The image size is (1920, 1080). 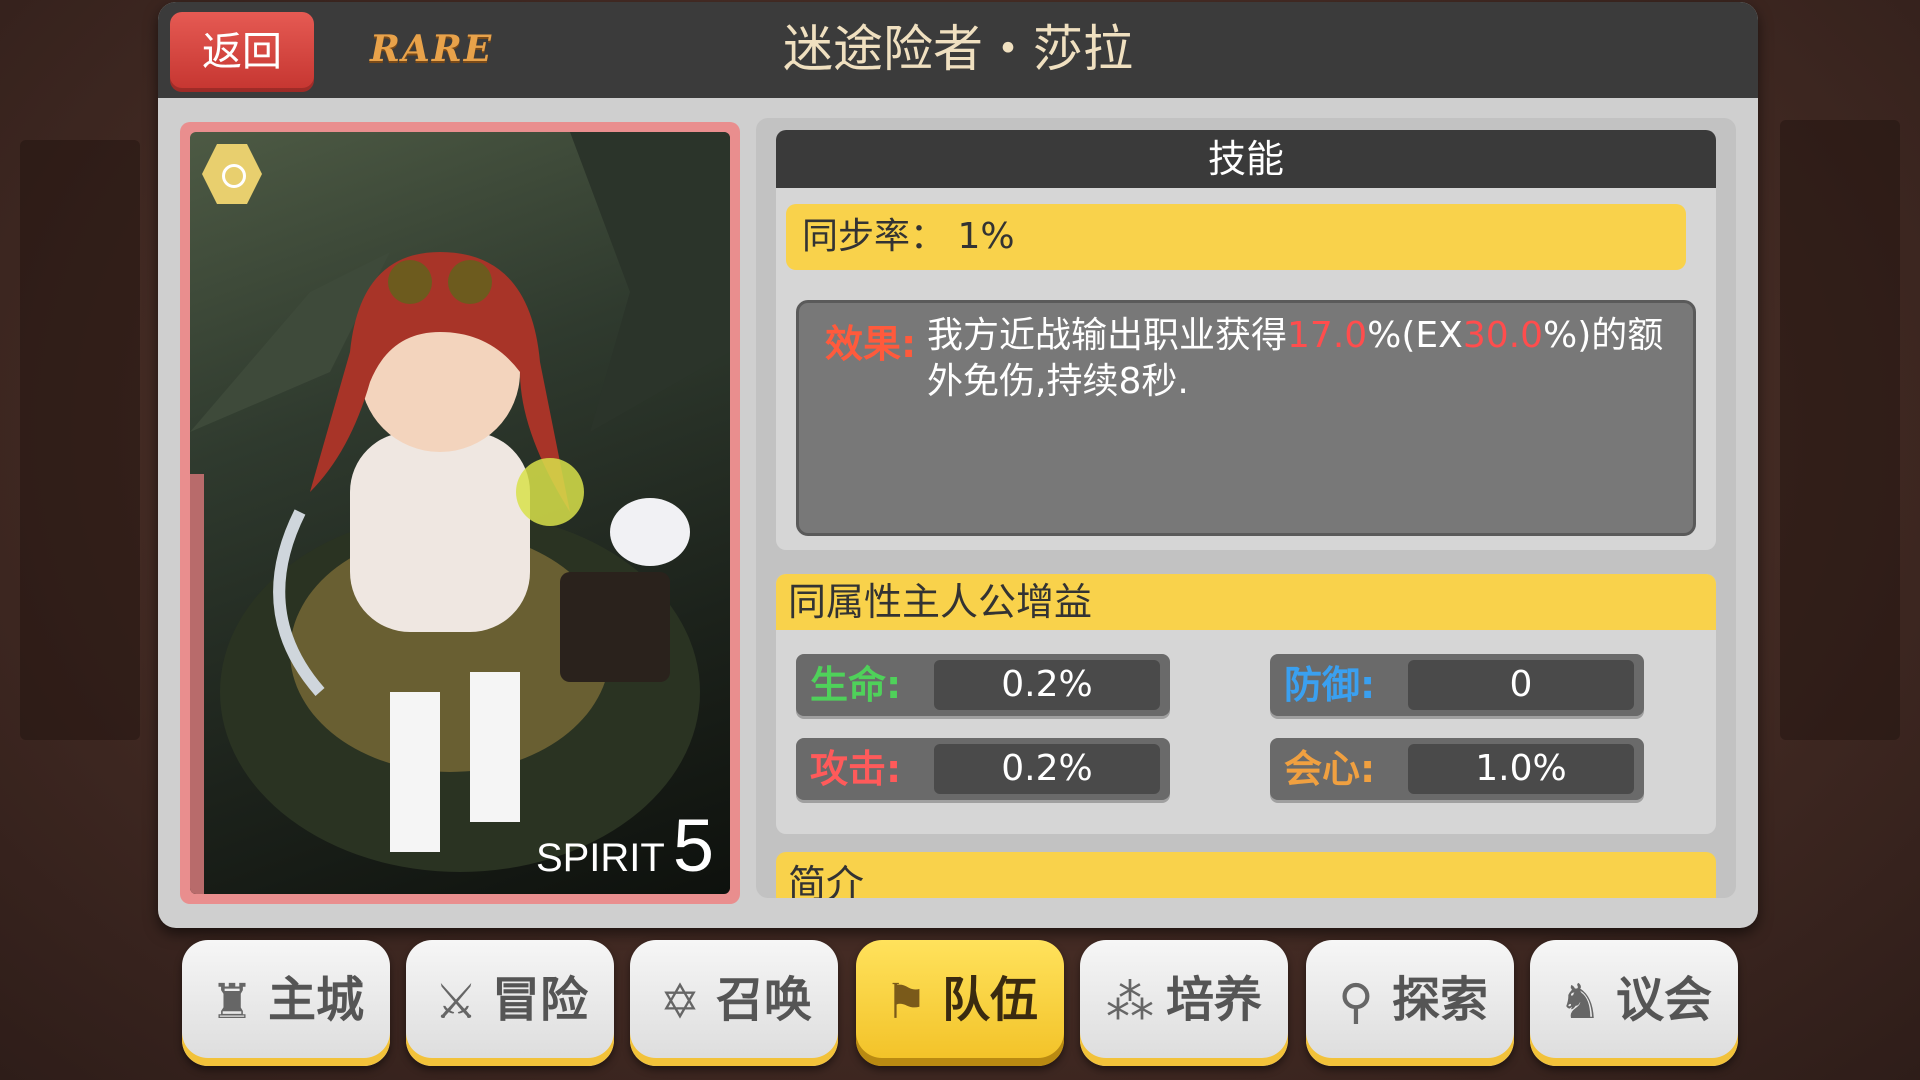 I want to click on crossed-swords-icon: ⚔, so click(x=456, y=1002).